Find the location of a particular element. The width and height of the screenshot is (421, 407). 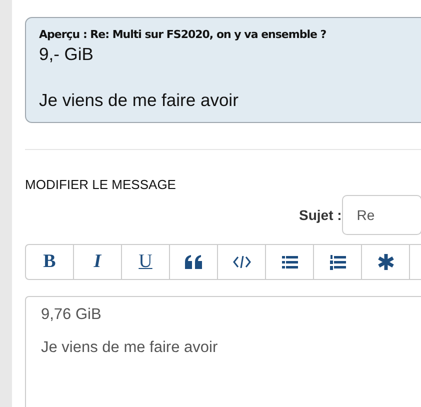

code-button is located at coordinates (241, 262).